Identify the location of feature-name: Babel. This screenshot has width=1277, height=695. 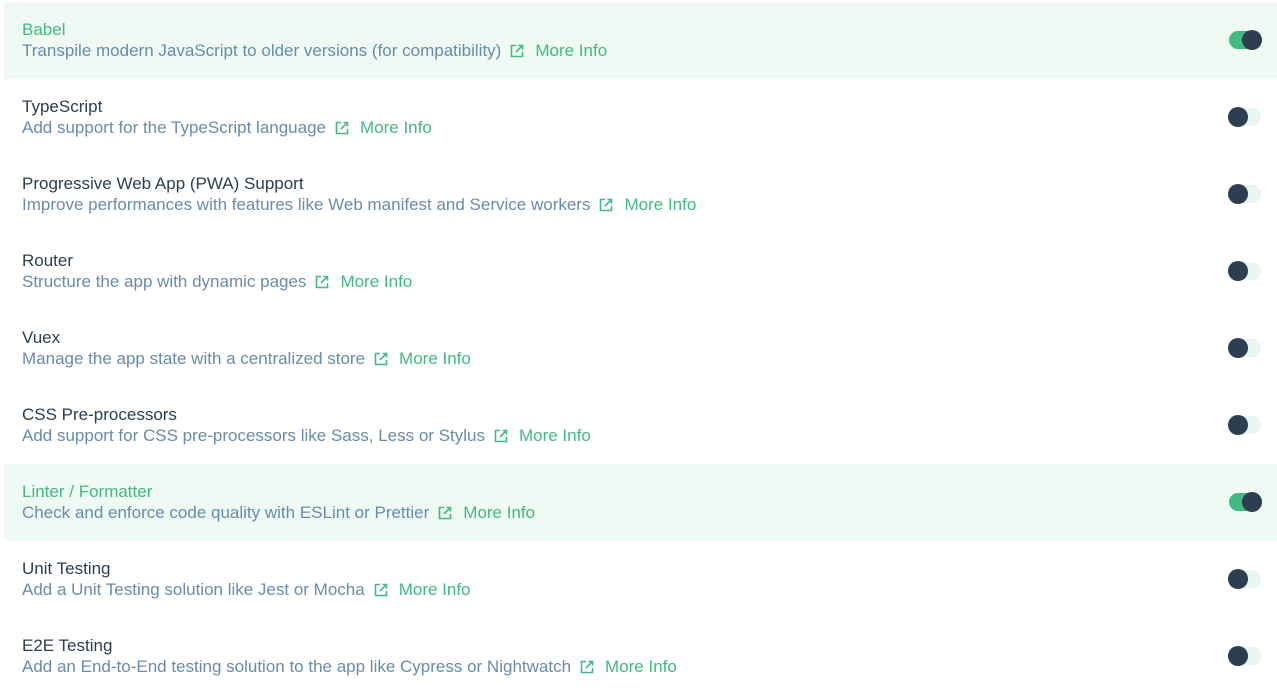
(44, 29).